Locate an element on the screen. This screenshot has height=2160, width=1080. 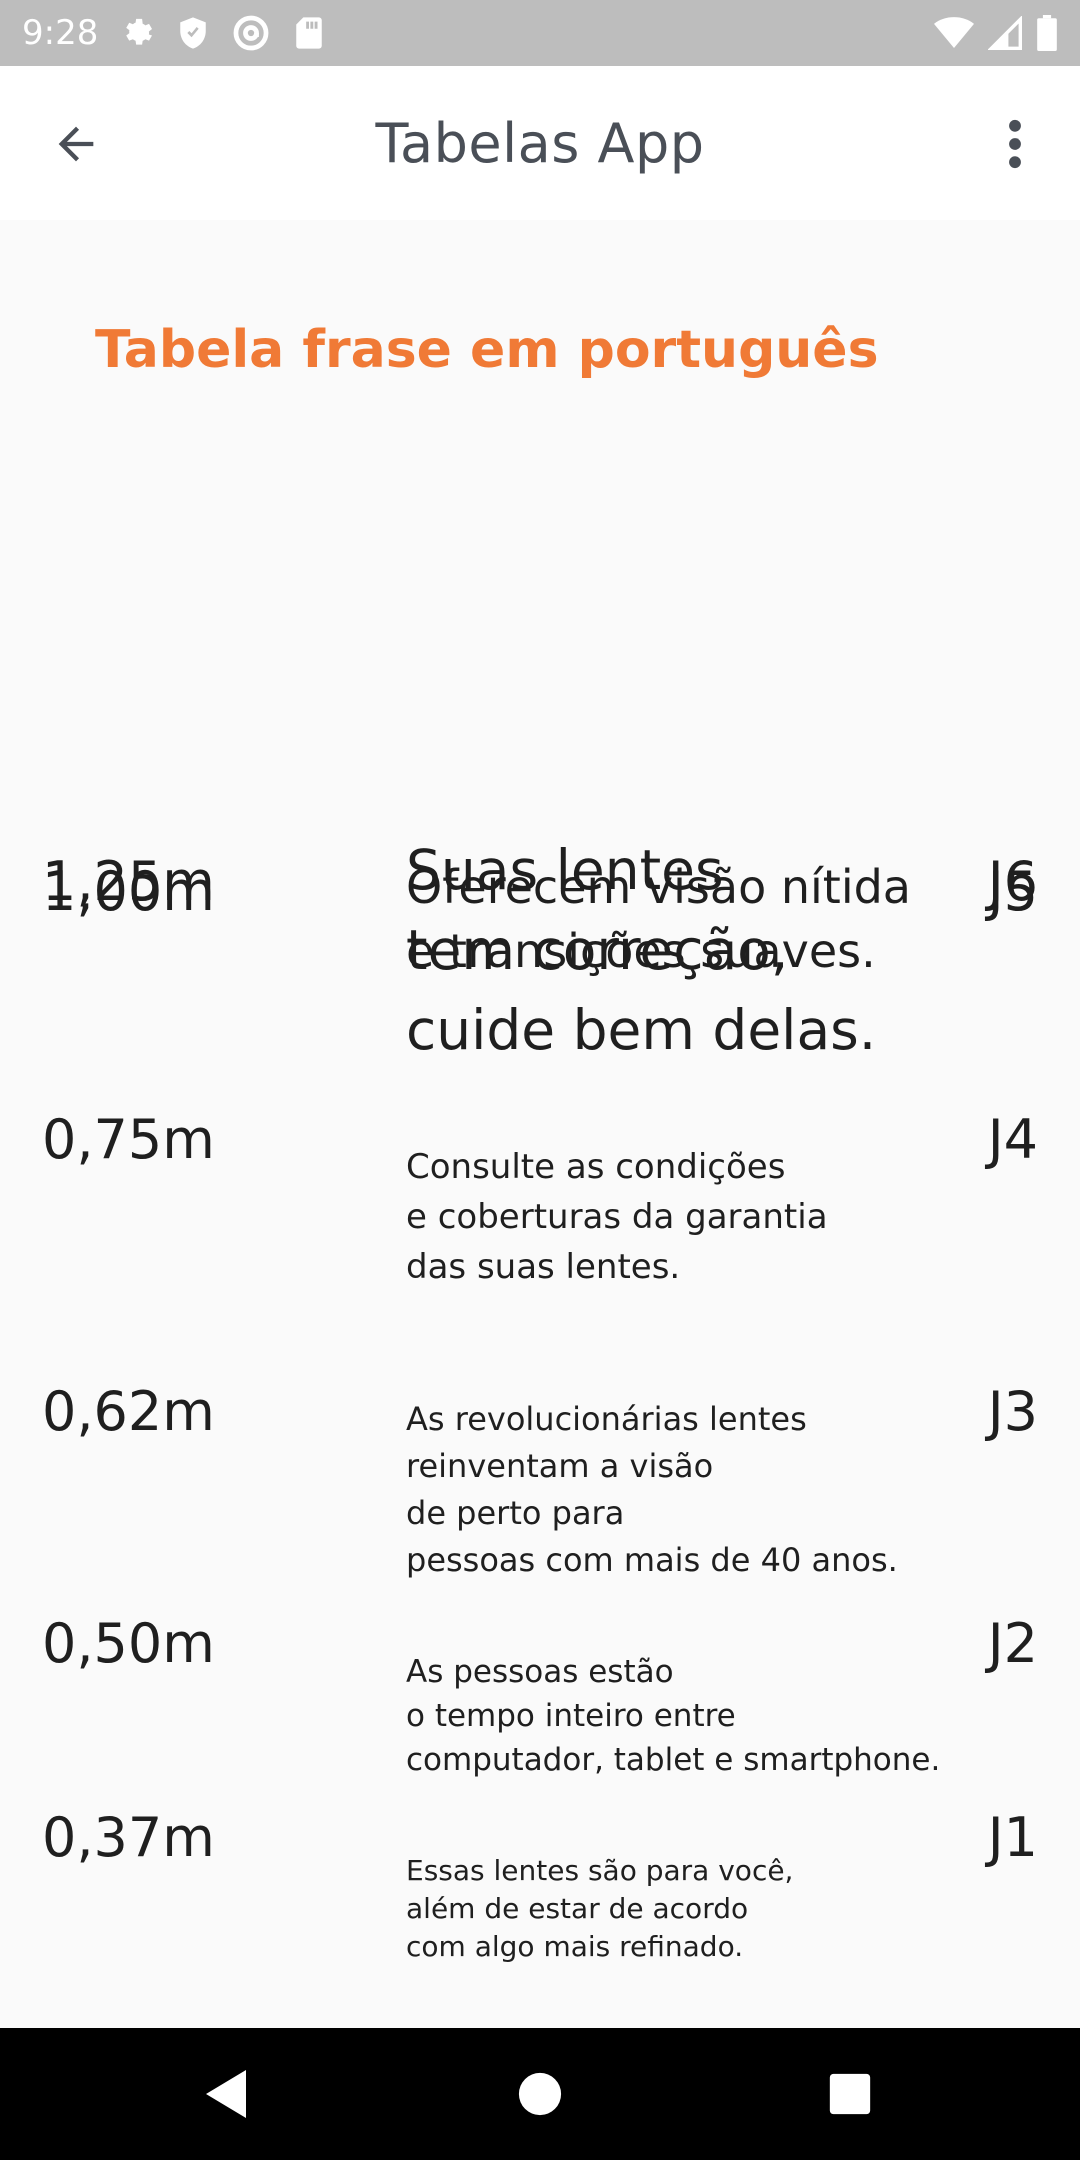
nav-home-button is located at coordinates (540, 2094).